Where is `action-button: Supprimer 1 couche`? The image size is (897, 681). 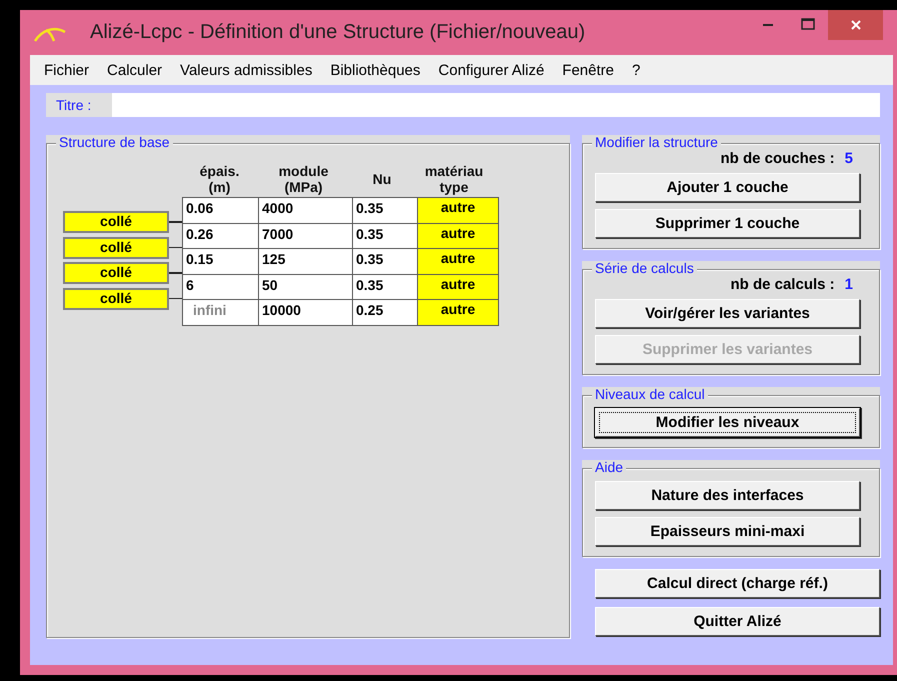 action-button: Supprimer 1 couche is located at coordinates (727, 223).